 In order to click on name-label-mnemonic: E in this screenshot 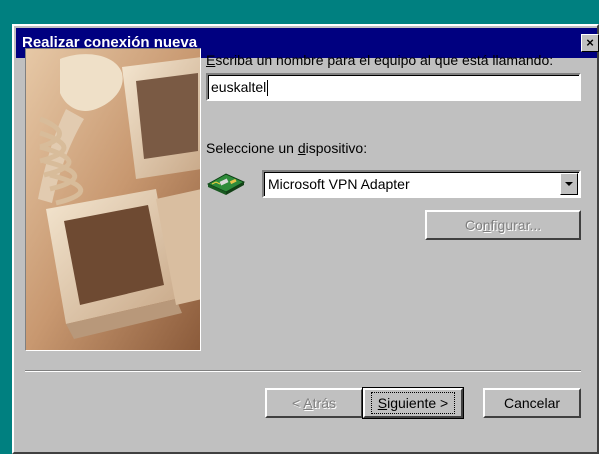, I will do `click(211, 60)`.